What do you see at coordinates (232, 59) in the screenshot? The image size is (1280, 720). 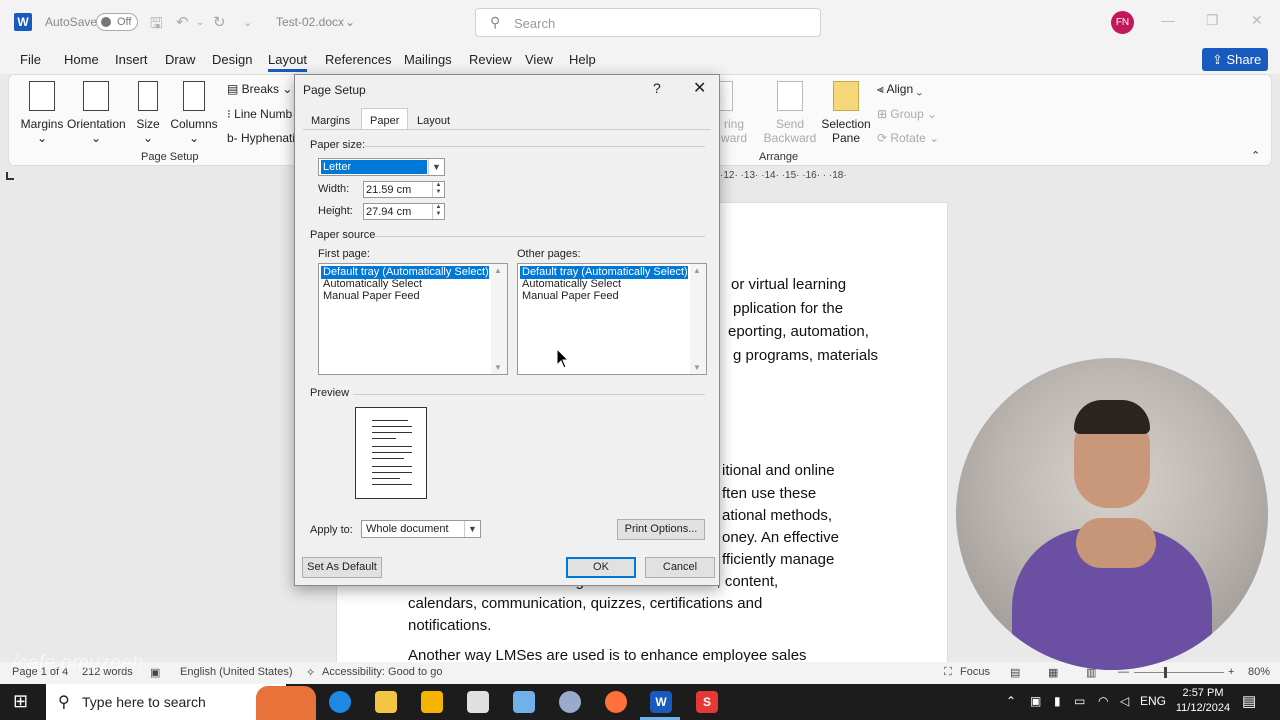 I see `tab-design: Design` at bounding box center [232, 59].